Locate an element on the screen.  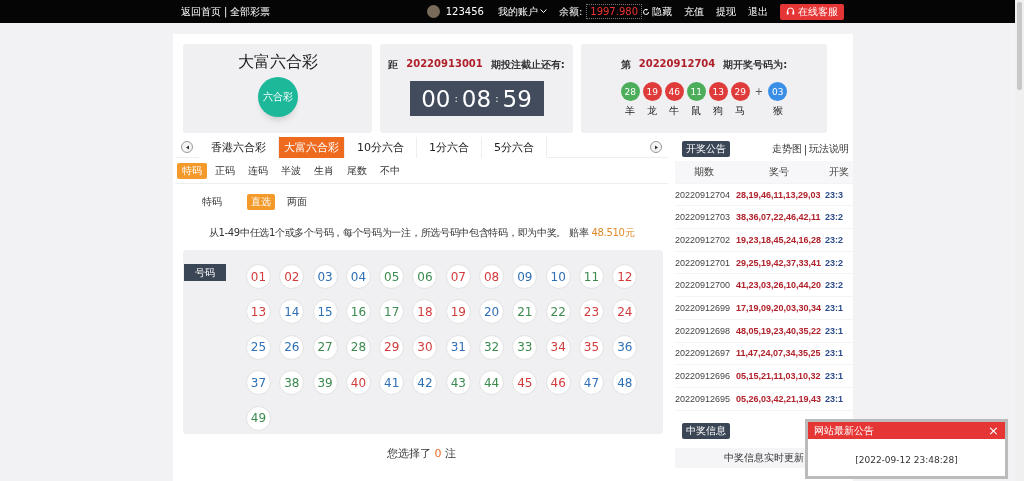
number-ball: 35 is located at coordinates (591, 347).